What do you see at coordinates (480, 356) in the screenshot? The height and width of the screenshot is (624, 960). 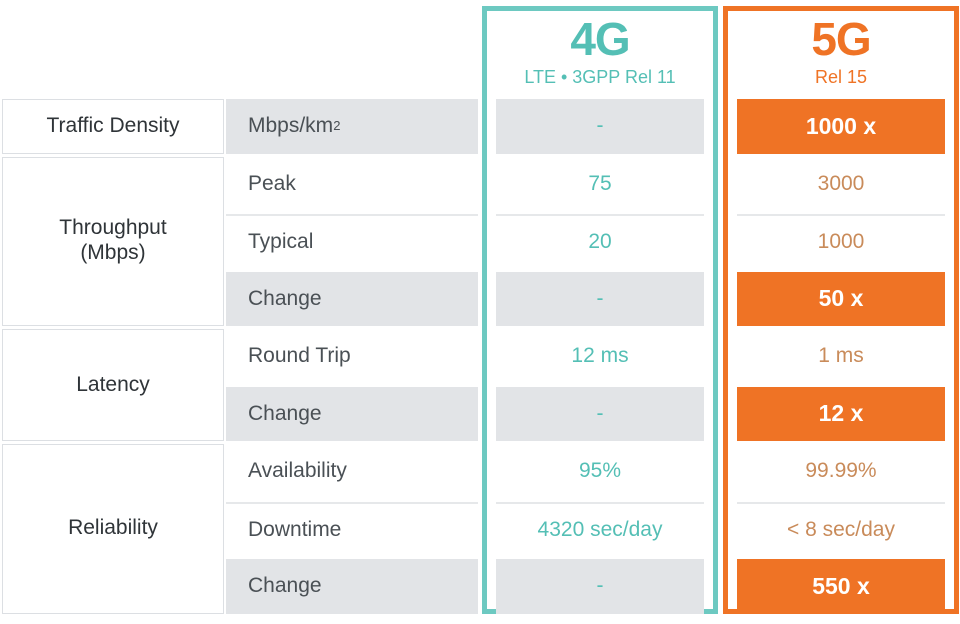 I see `table-row: Round Trip 12 ms 1 ms` at bounding box center [480, 356].